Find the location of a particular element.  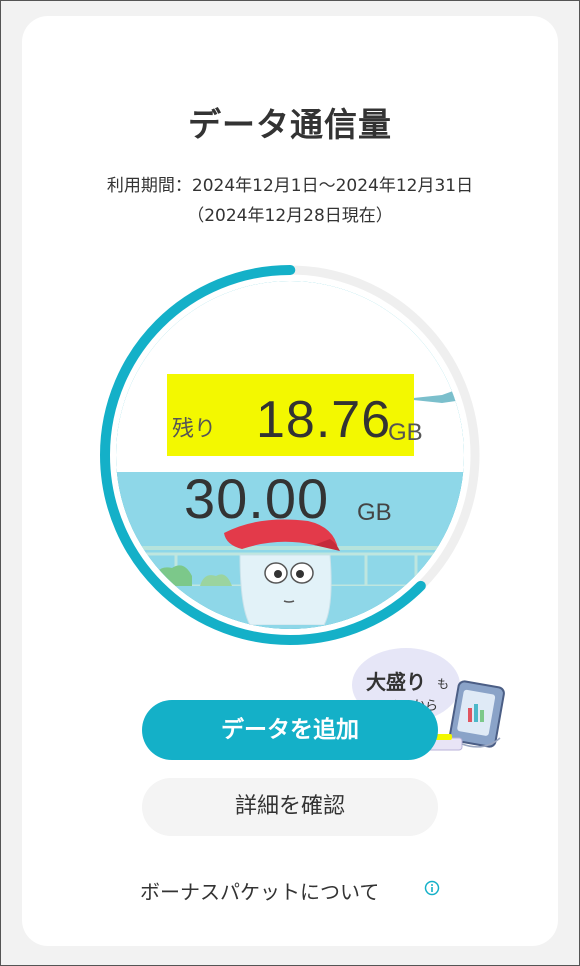

remaining-unit: GB is located at coordinates (405, 432).